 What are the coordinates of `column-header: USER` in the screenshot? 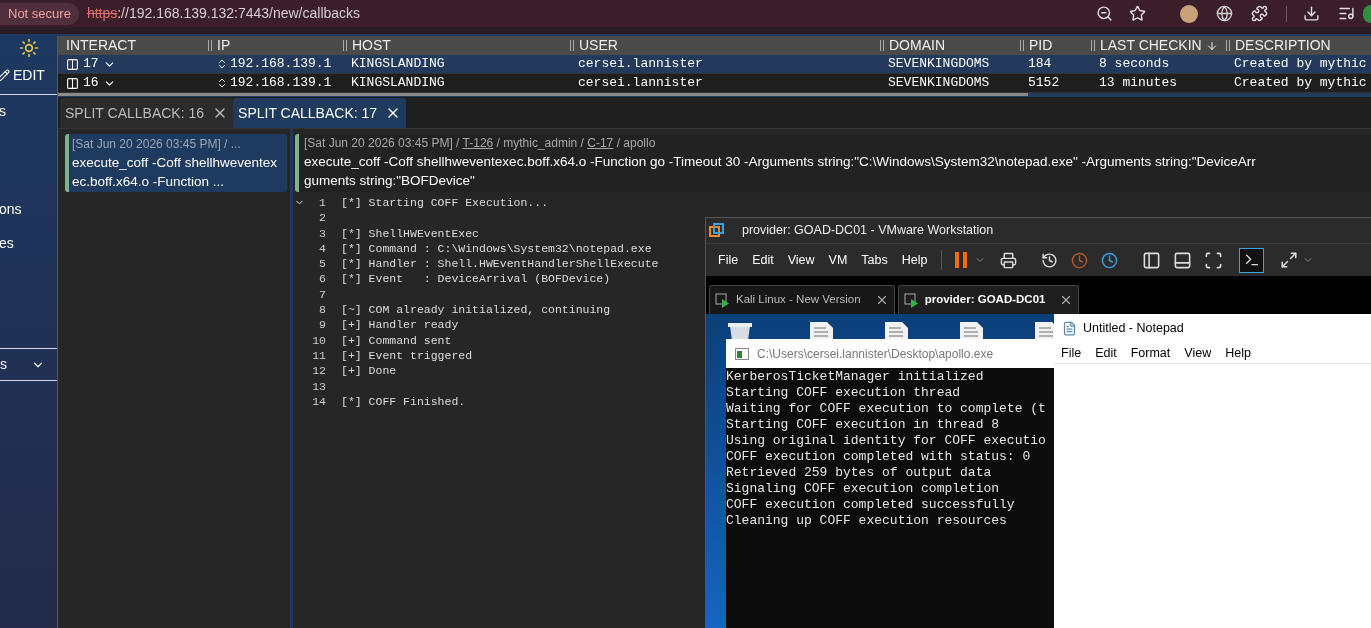 It's located at (598, 46).